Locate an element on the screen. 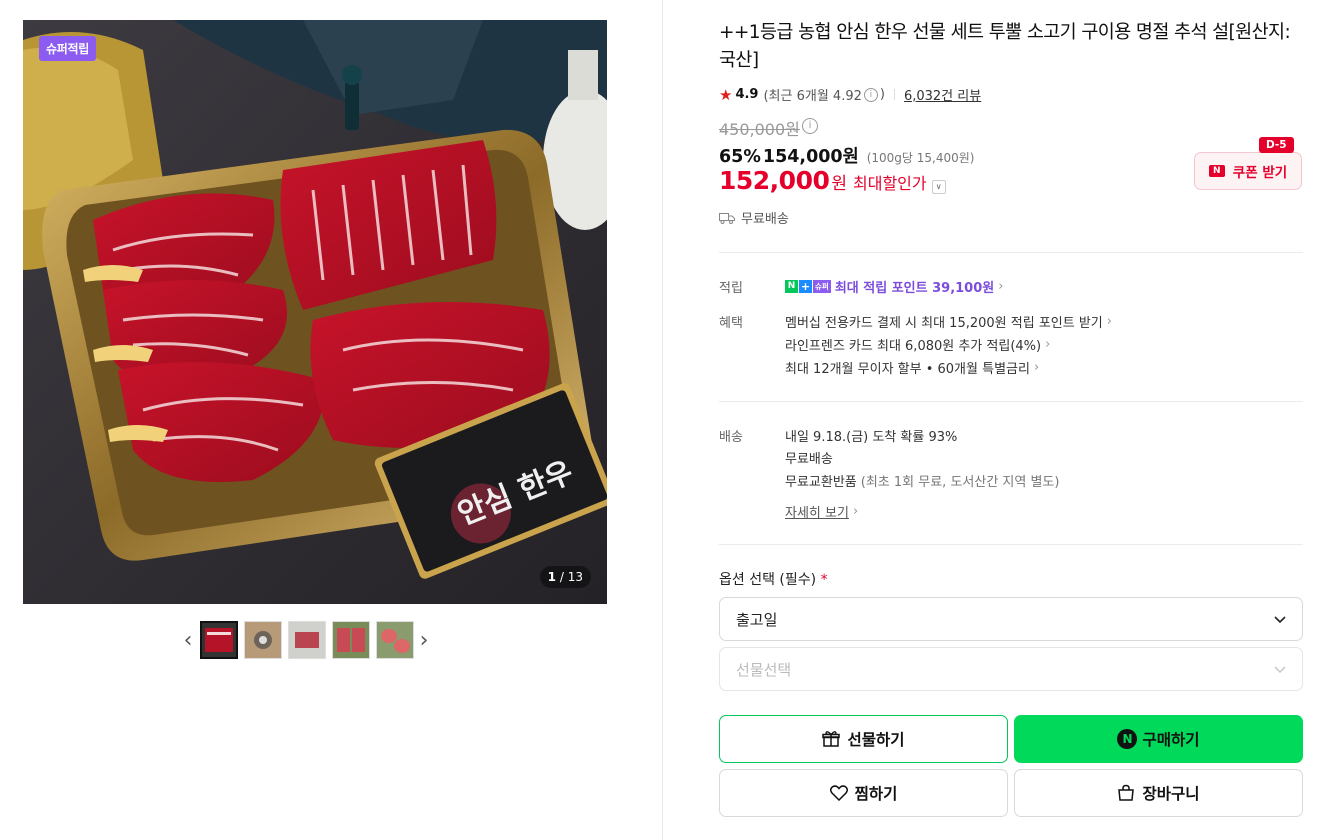 The height and width of the screenshot is (840, 1326). wishlist-button: 찜하기 is located at coordinates (863, 793).